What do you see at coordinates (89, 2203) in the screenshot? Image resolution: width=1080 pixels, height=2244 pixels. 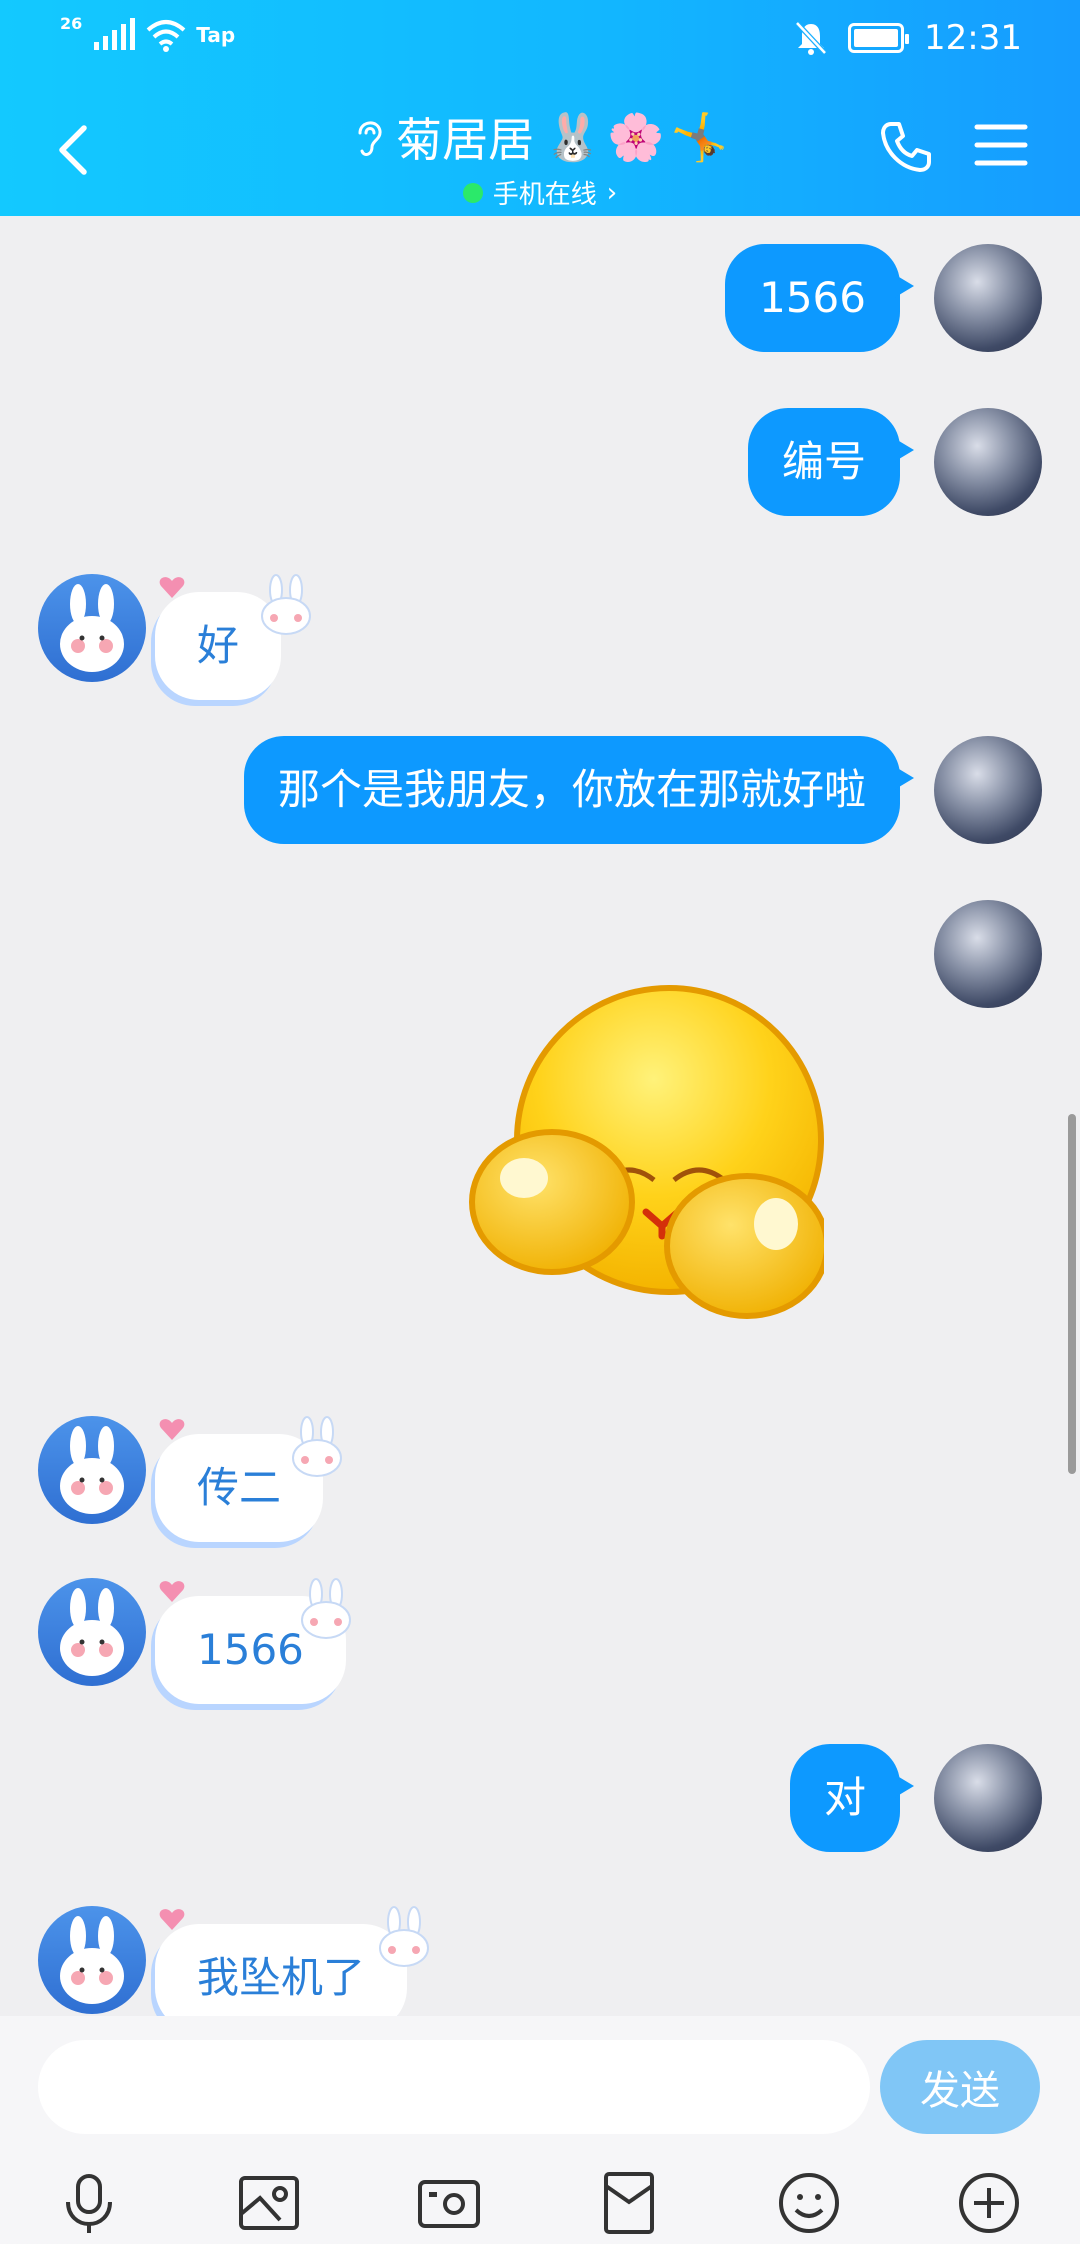 I see `microphone-icon` at bounding box center [89, 2203].